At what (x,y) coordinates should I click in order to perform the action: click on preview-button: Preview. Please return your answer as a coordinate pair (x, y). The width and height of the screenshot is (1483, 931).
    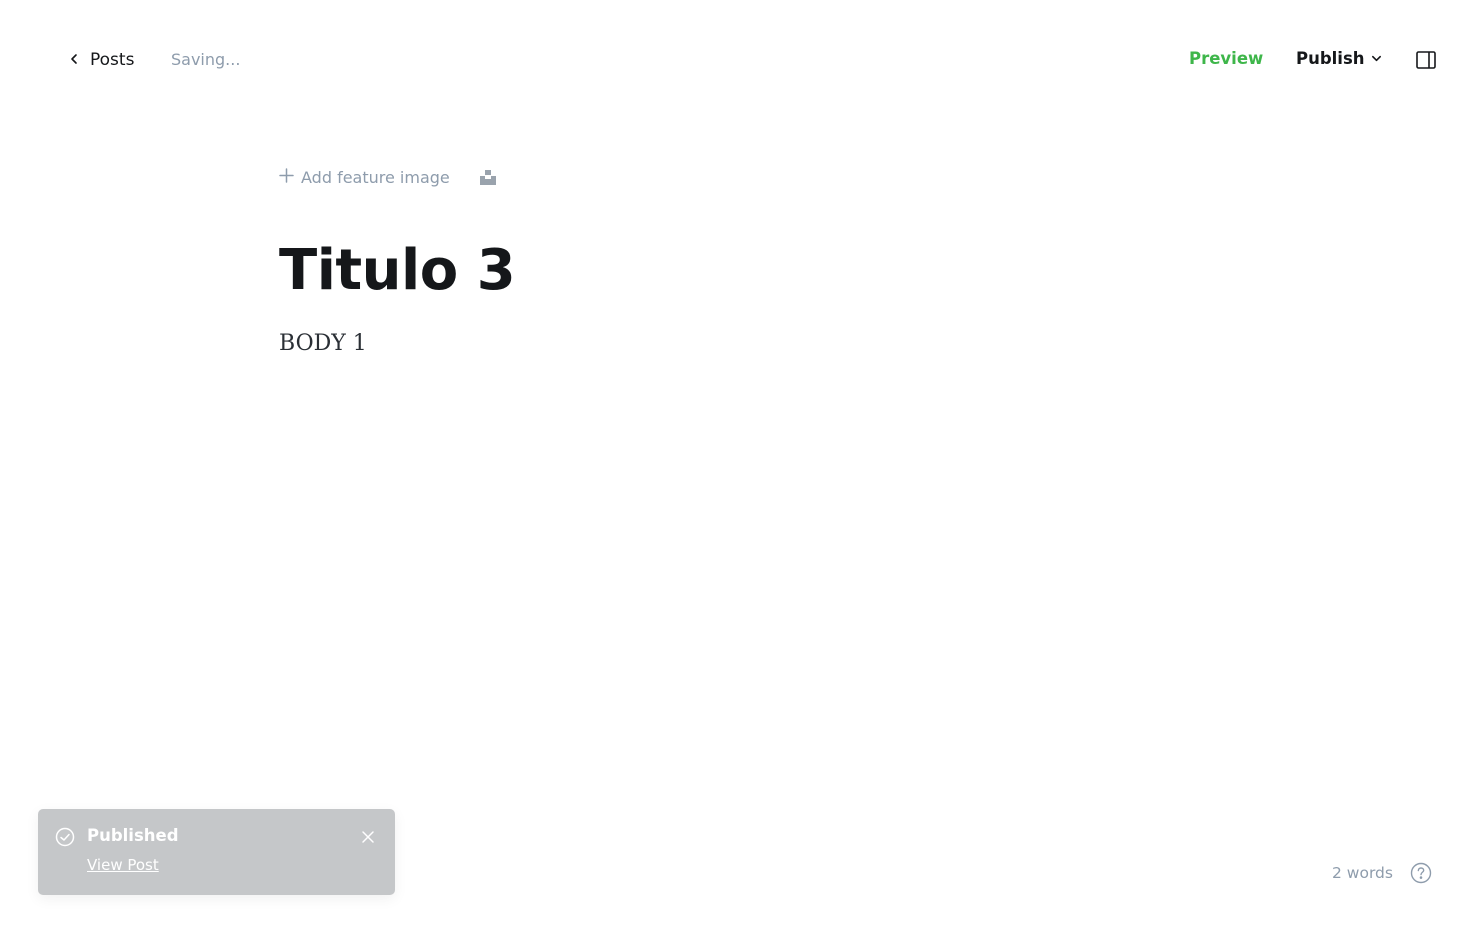
    Looking at the image, I should click on (1226, 58).